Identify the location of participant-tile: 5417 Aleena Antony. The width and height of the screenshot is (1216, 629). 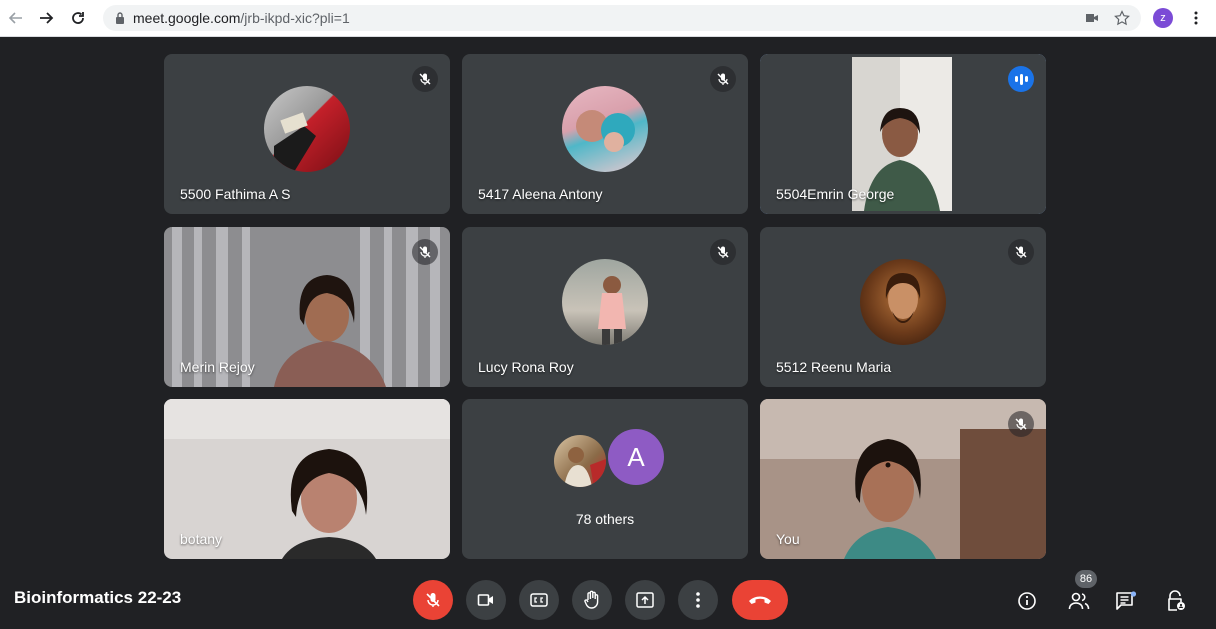
(605, 134).